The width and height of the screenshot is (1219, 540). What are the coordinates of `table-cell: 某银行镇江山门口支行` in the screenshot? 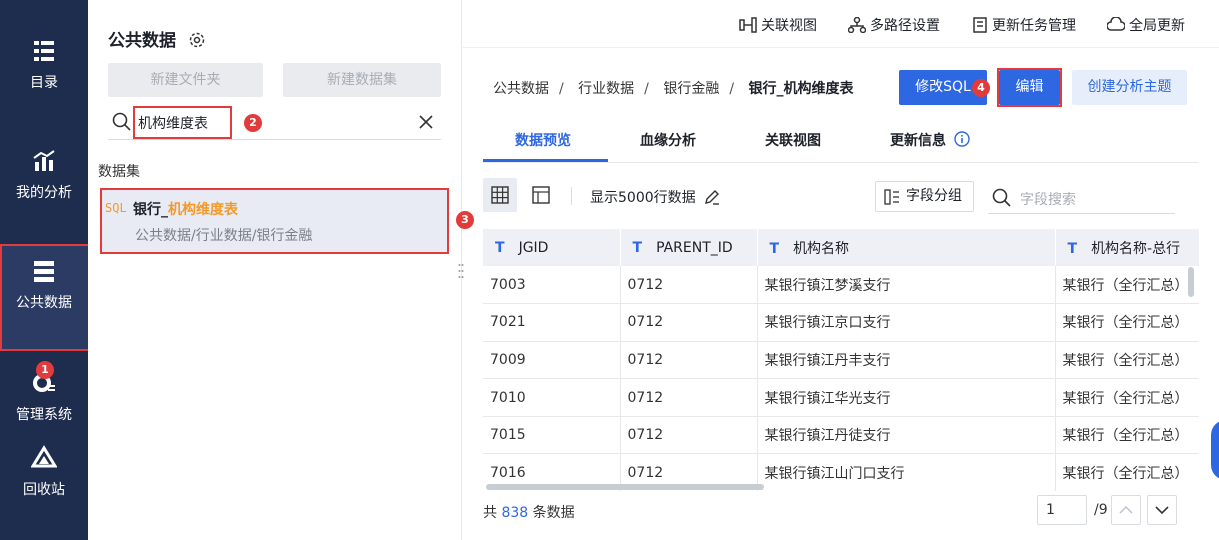 It's located at (906, 472).